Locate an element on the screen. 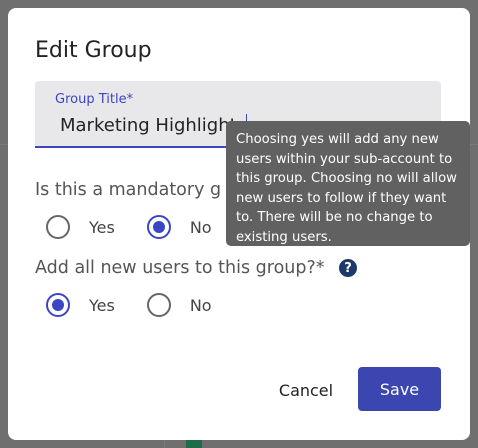  add-new-users-question: Add all new users to this group?* is located at coordinates (180, 268).